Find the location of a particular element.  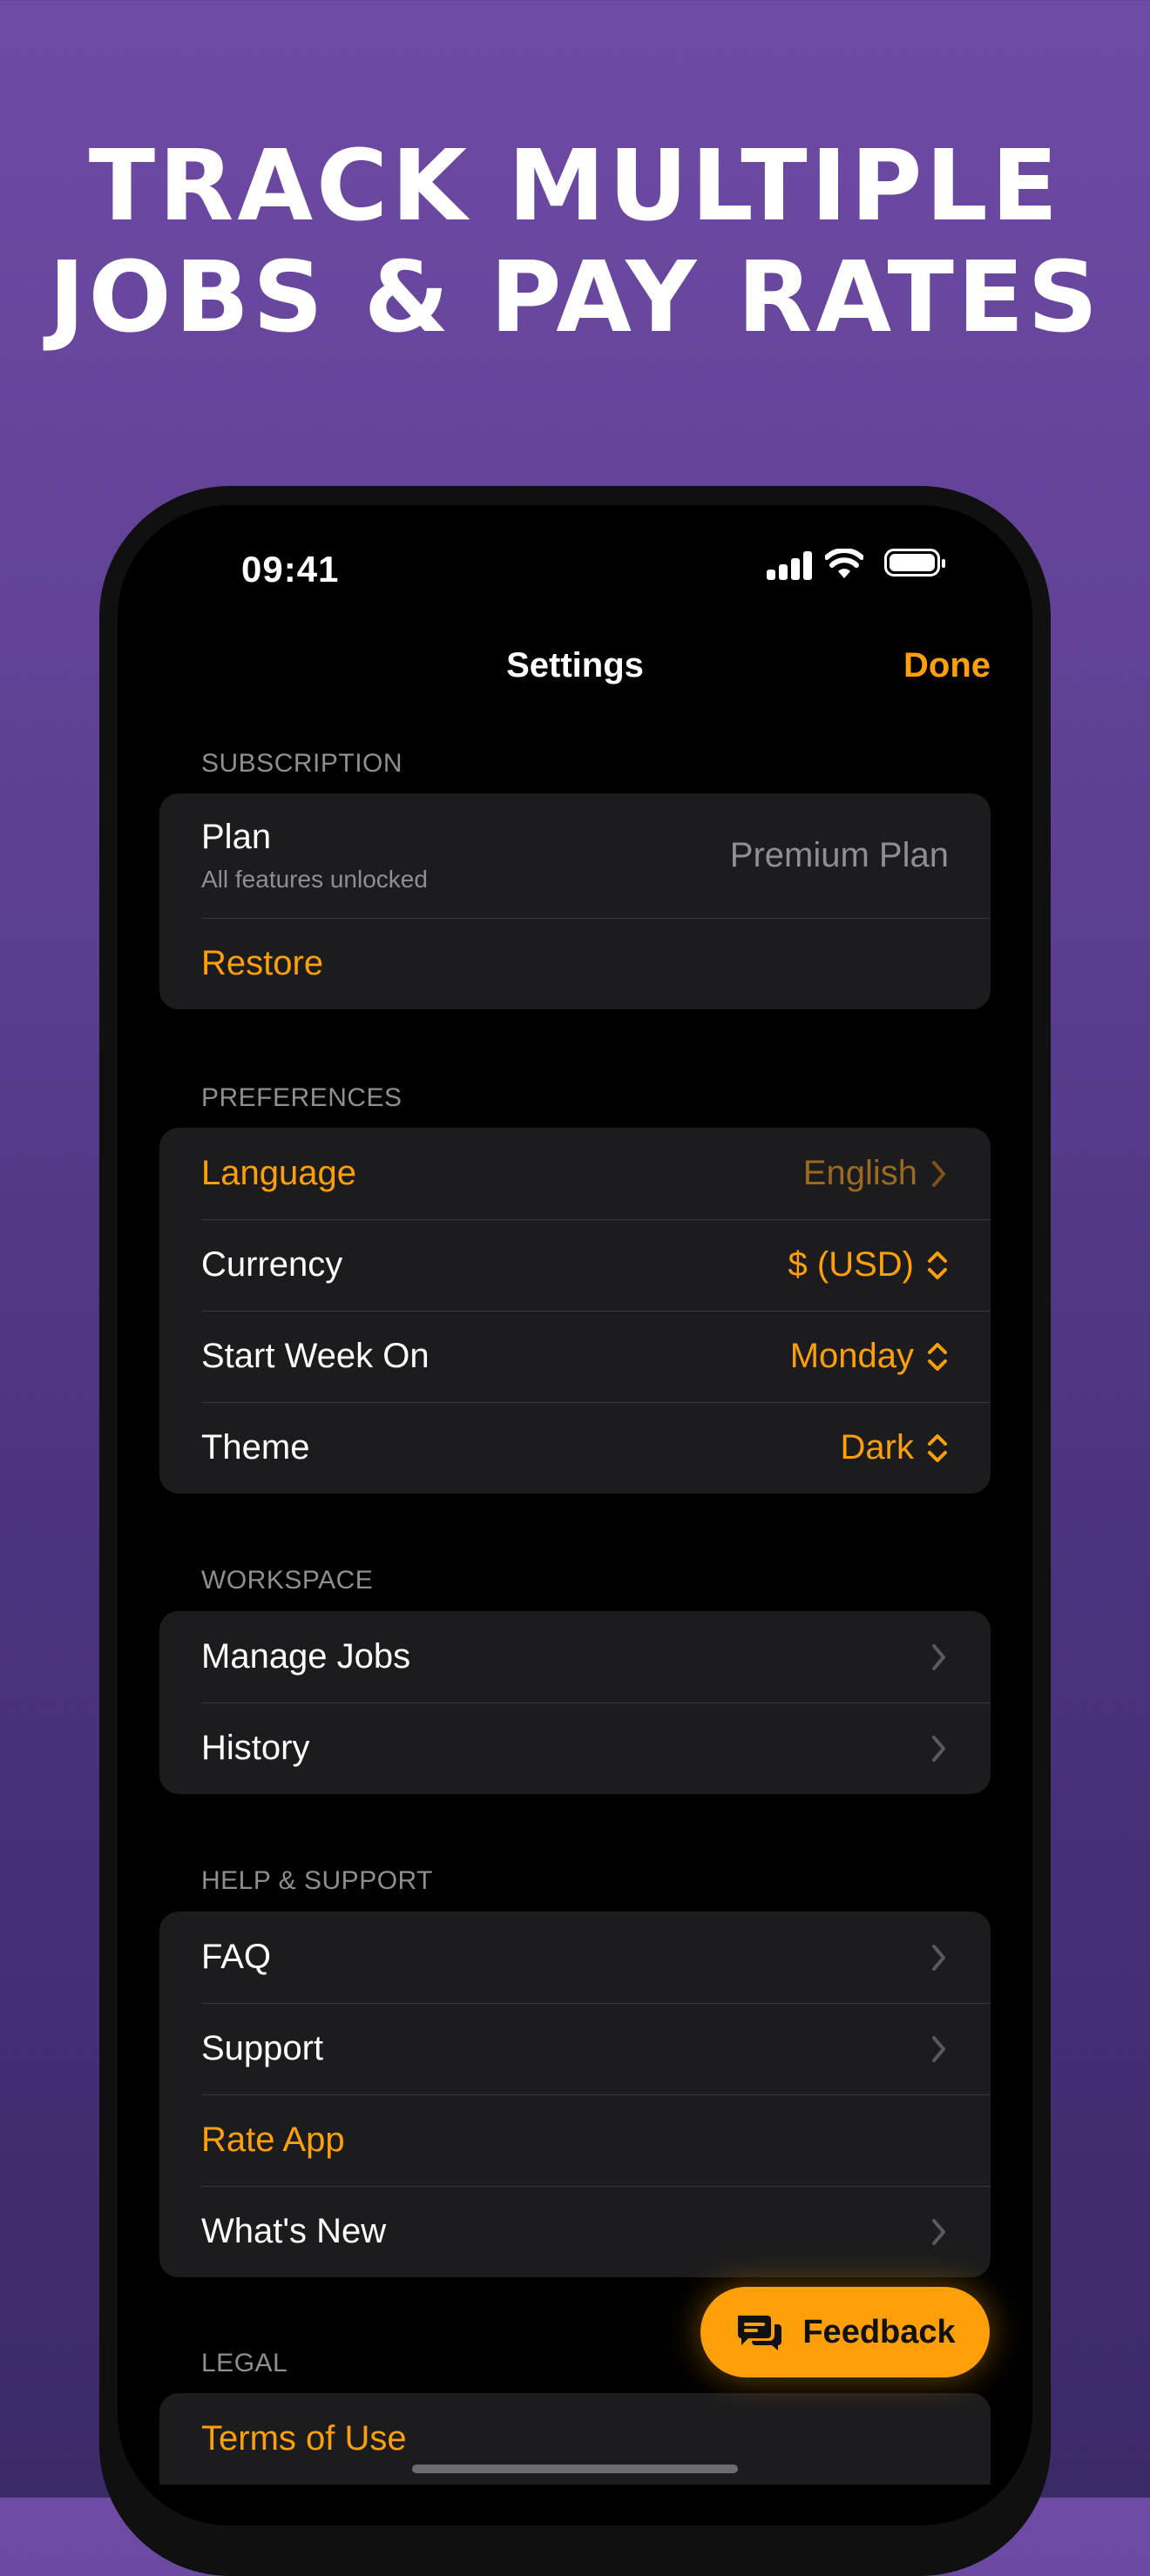

rate-app-row: Rate App is located at coordinates (575, 2140).